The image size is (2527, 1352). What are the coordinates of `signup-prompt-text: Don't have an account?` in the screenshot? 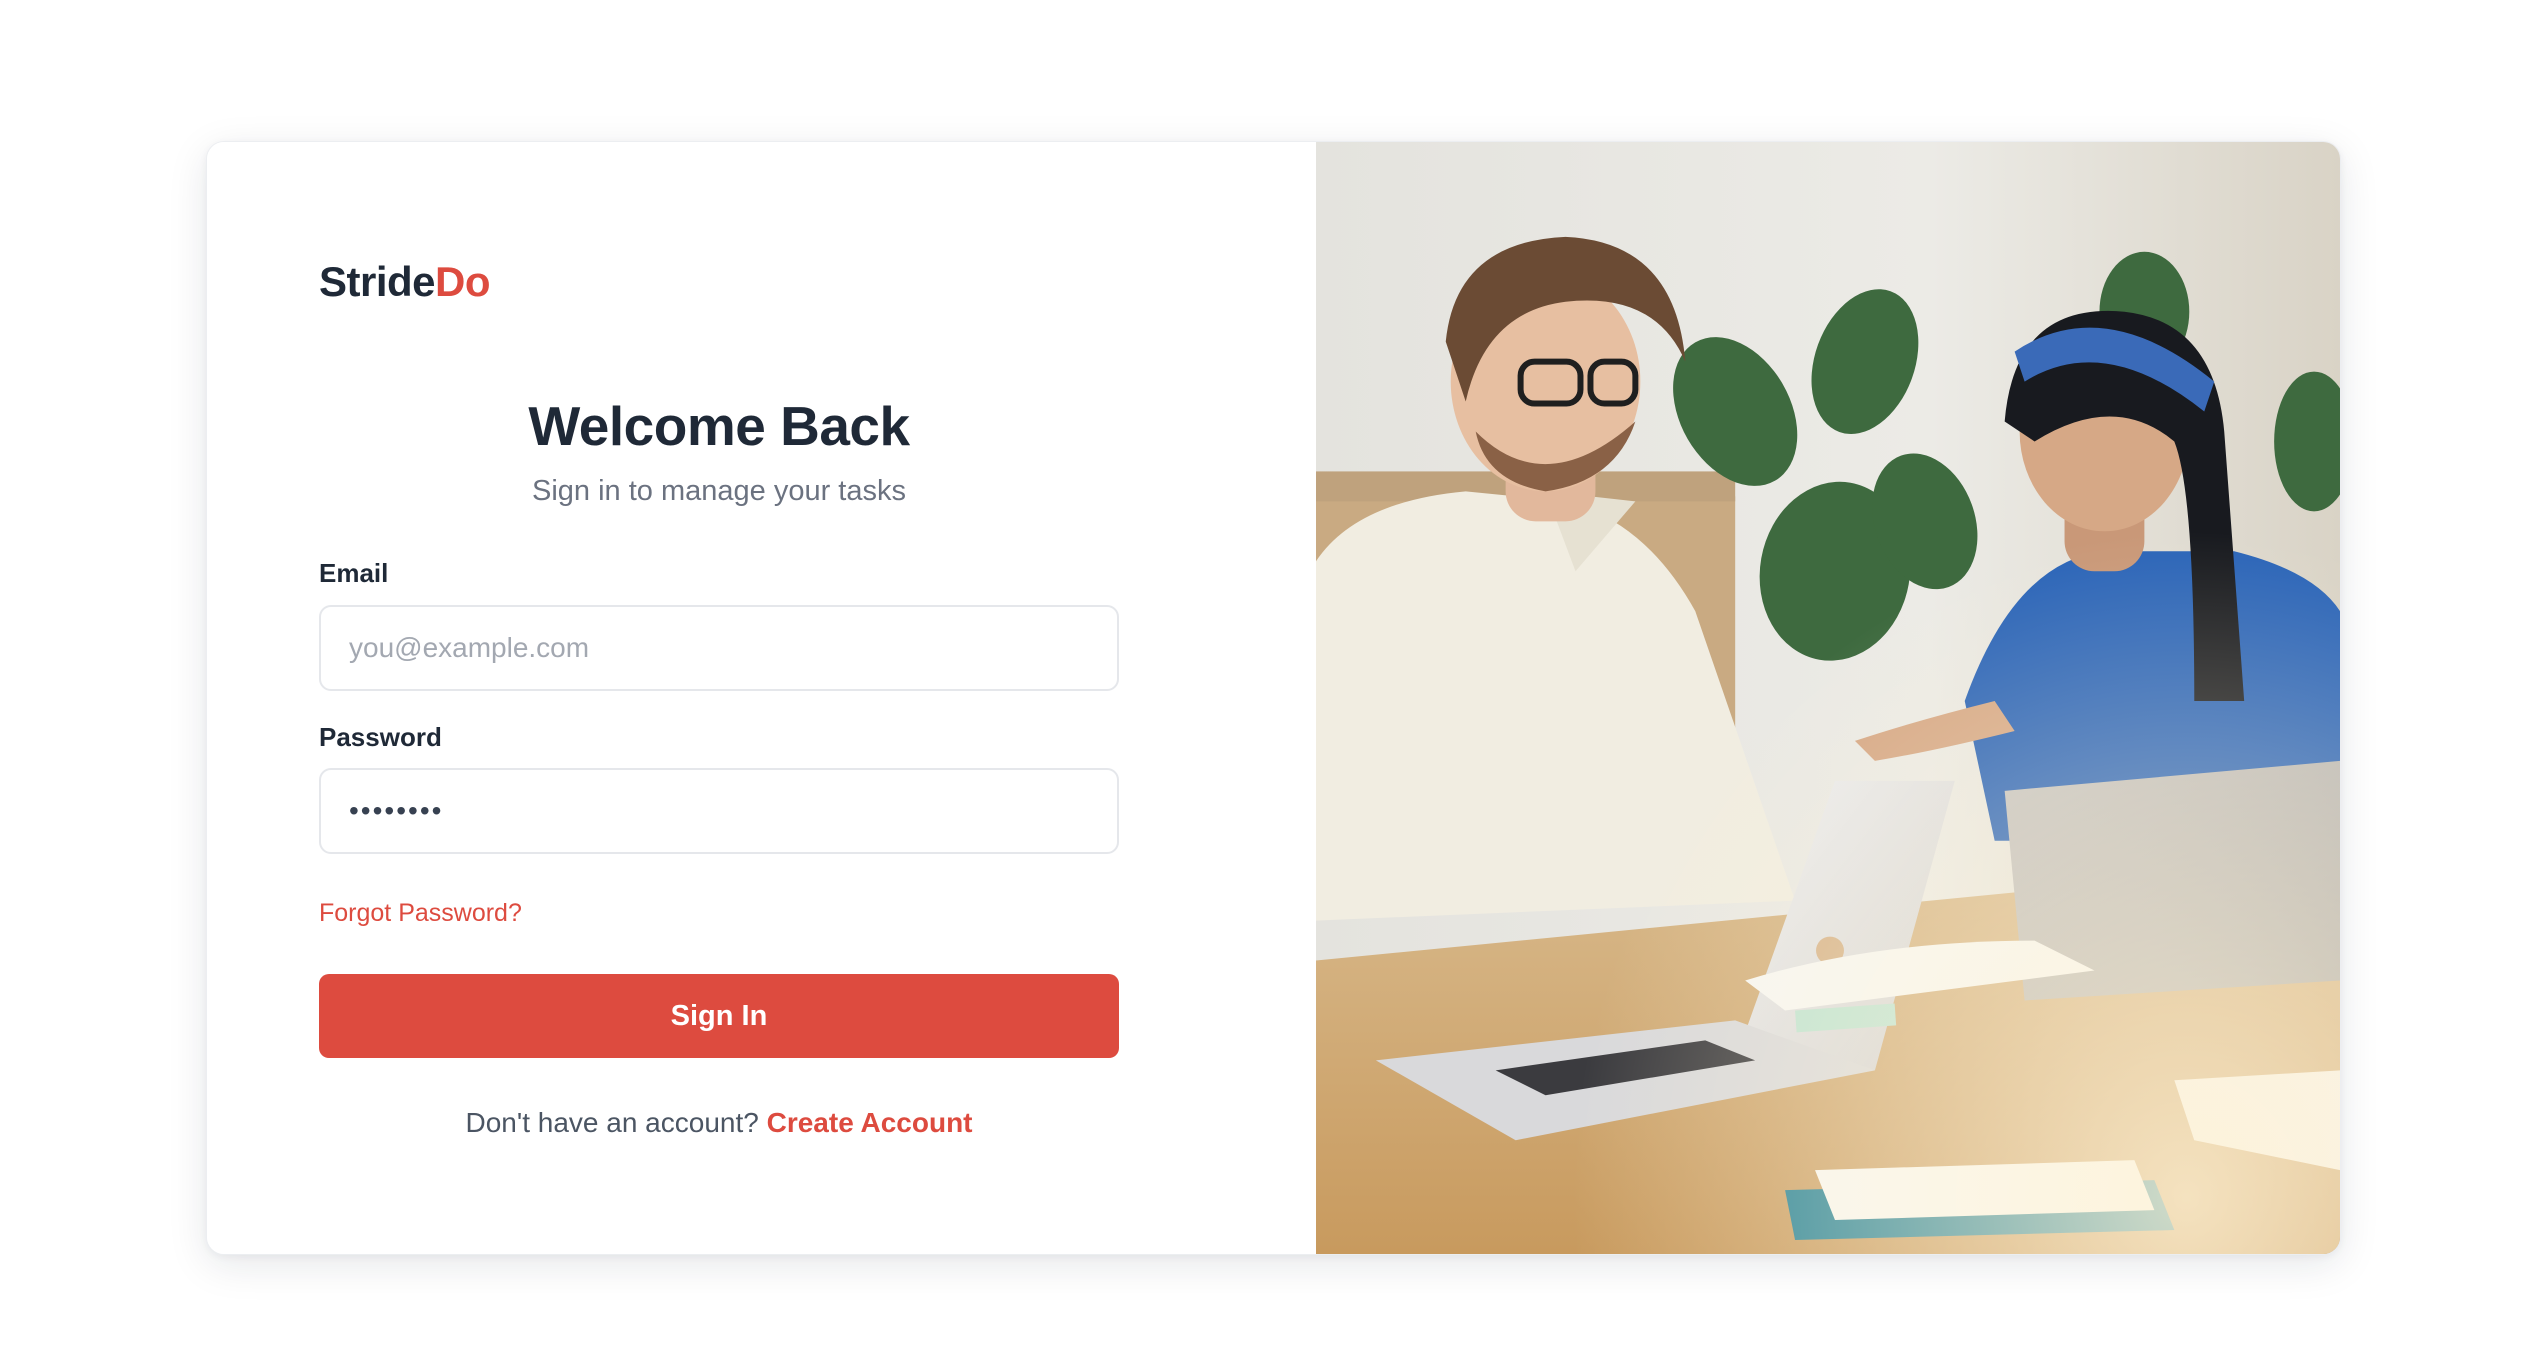 It's located at (612, 1122).